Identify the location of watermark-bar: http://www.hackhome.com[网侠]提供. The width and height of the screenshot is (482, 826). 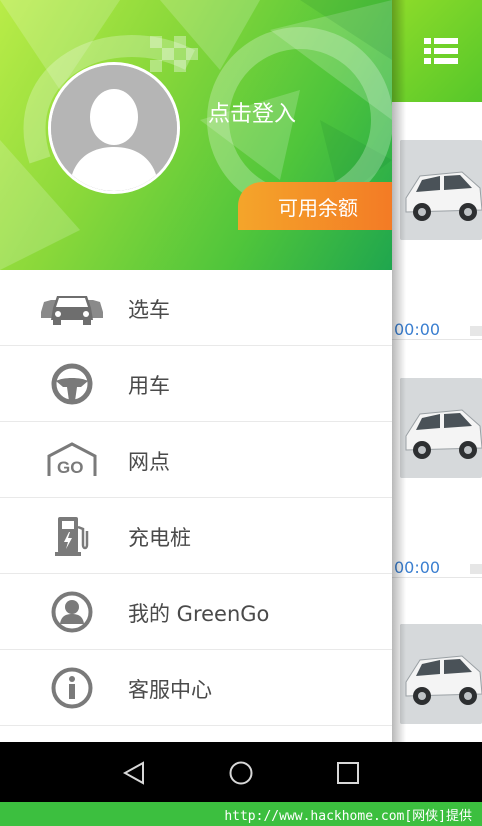
(241, 814).